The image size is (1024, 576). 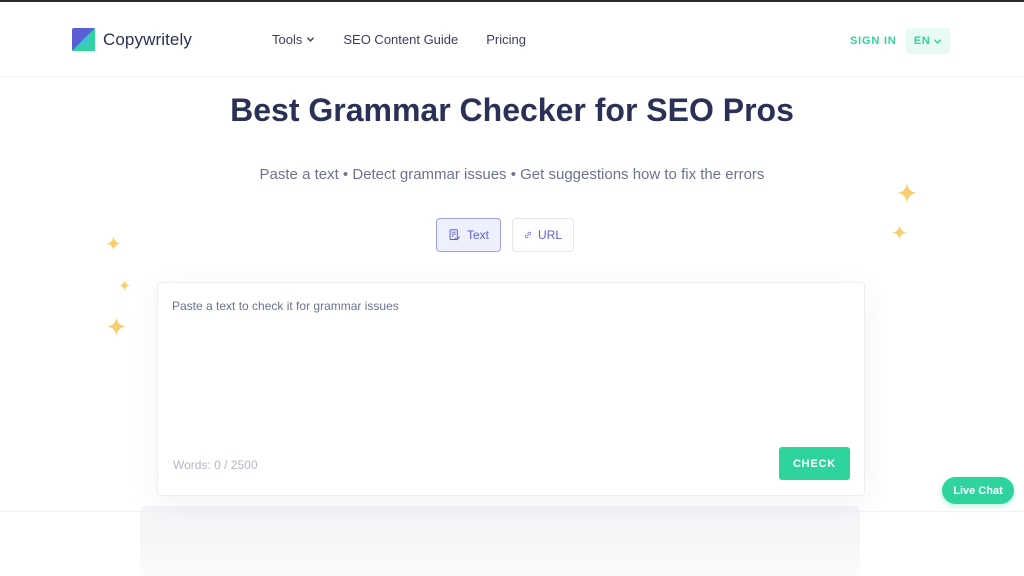 What do you see at coordinates (500, 541) in the screenshot?
I see `content-shadow` at bounding box center [500, 541].